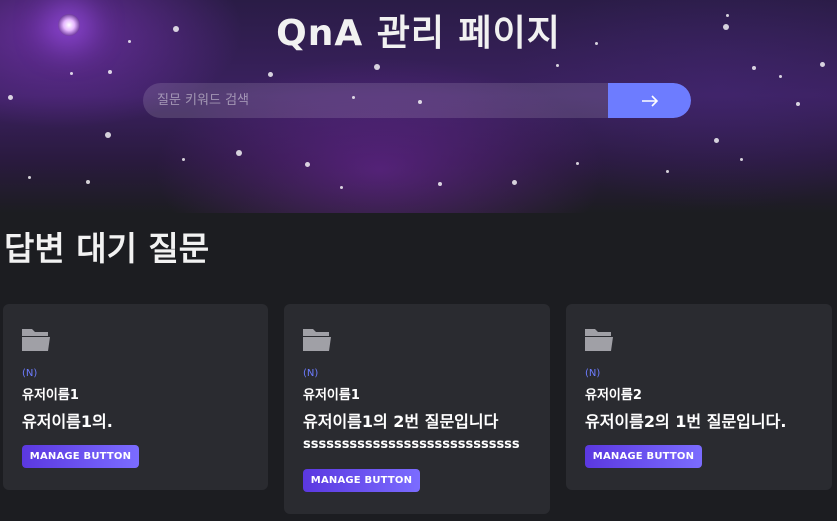 This screenshot has height=521, width=837. Describe the element at coordinates (401, 421) in the screenshot. I see `question-title: 유저이름1의 2번 질문입니다` at that location.